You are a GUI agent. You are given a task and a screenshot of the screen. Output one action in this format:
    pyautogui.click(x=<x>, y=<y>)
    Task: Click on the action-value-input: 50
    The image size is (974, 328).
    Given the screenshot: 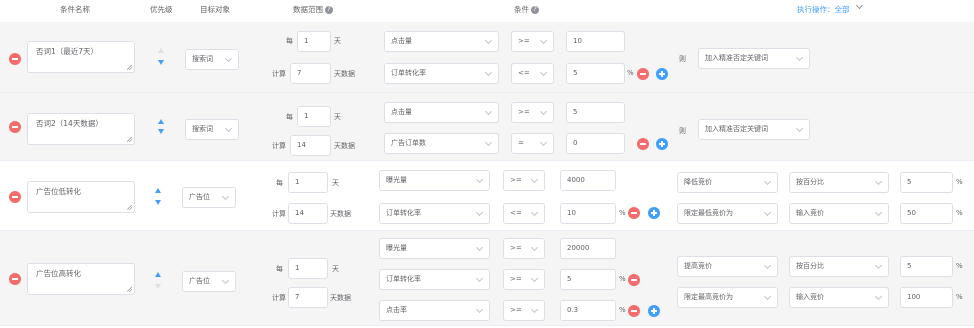 What is the action you would take?
    pyautogui.click(x=926, y=213)
    